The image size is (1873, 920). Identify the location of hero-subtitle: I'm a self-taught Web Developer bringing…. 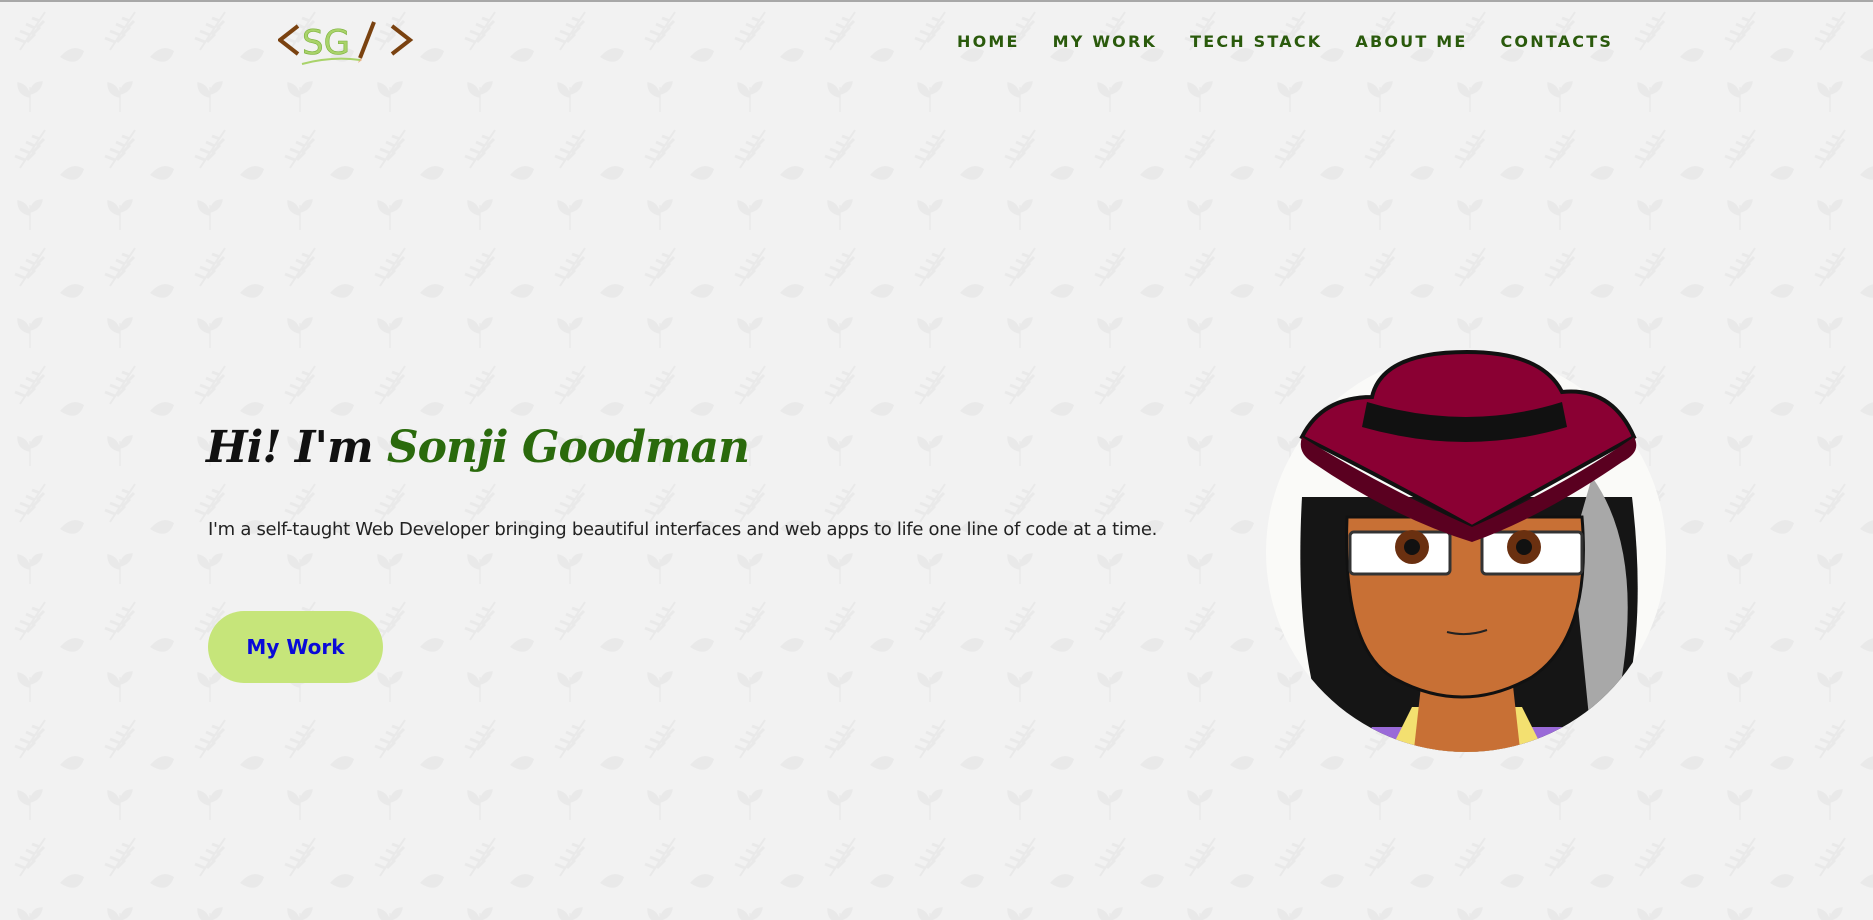
(683, 529).